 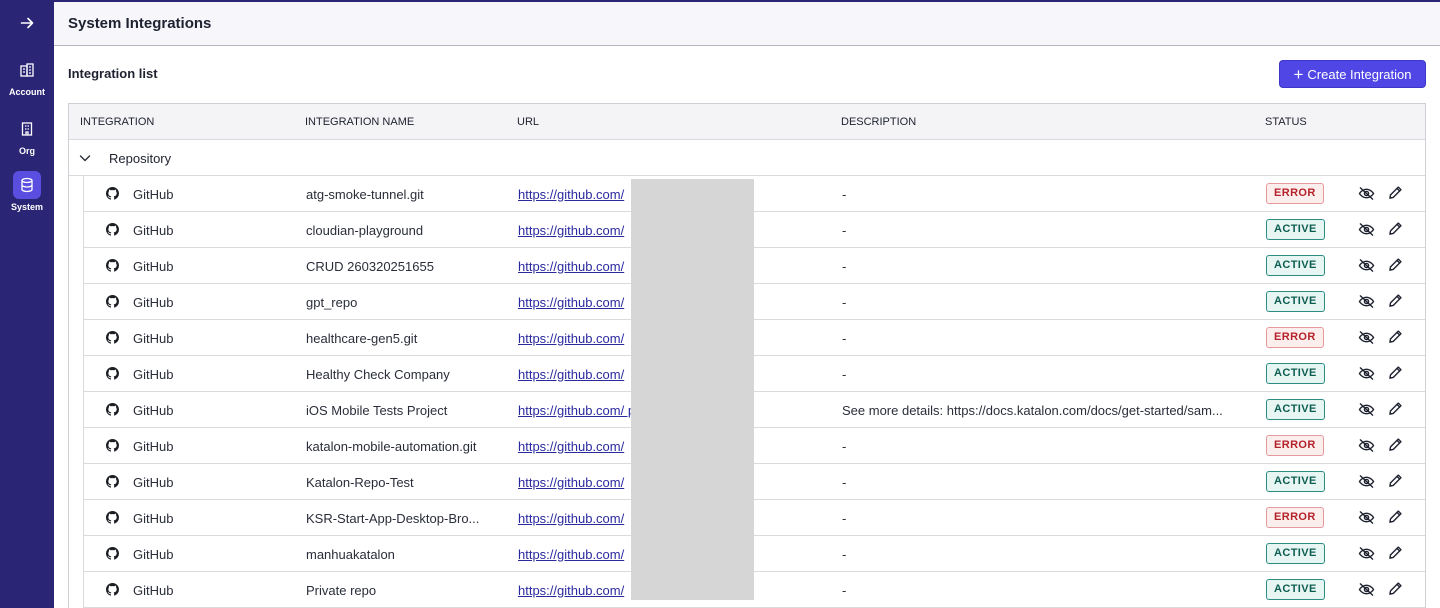 I want to click on column-header-integration-name: INTEGRATION NAME, so click(x=360, y=122).